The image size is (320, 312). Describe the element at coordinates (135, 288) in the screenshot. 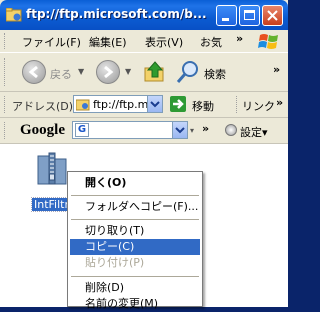

I see `menu-item-delete: 削除(D)` at that location.